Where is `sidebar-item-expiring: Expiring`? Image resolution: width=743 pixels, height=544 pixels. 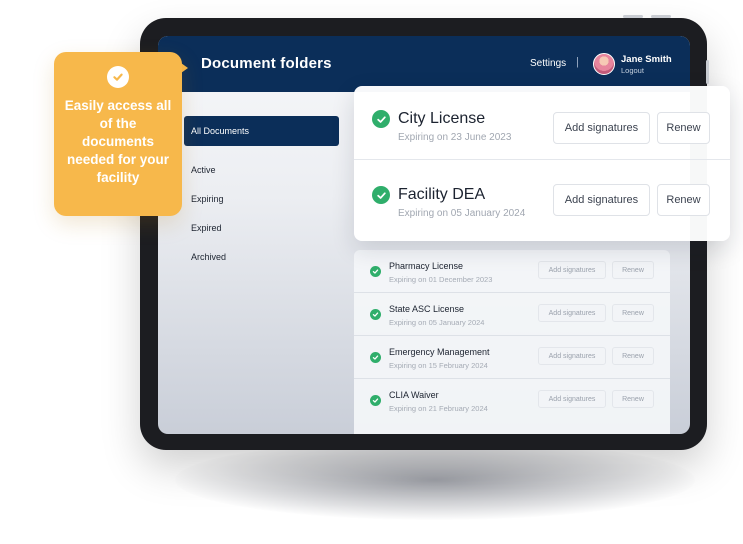 sidebar-item-expiring: Expiring is located at coordinates (261, 199).